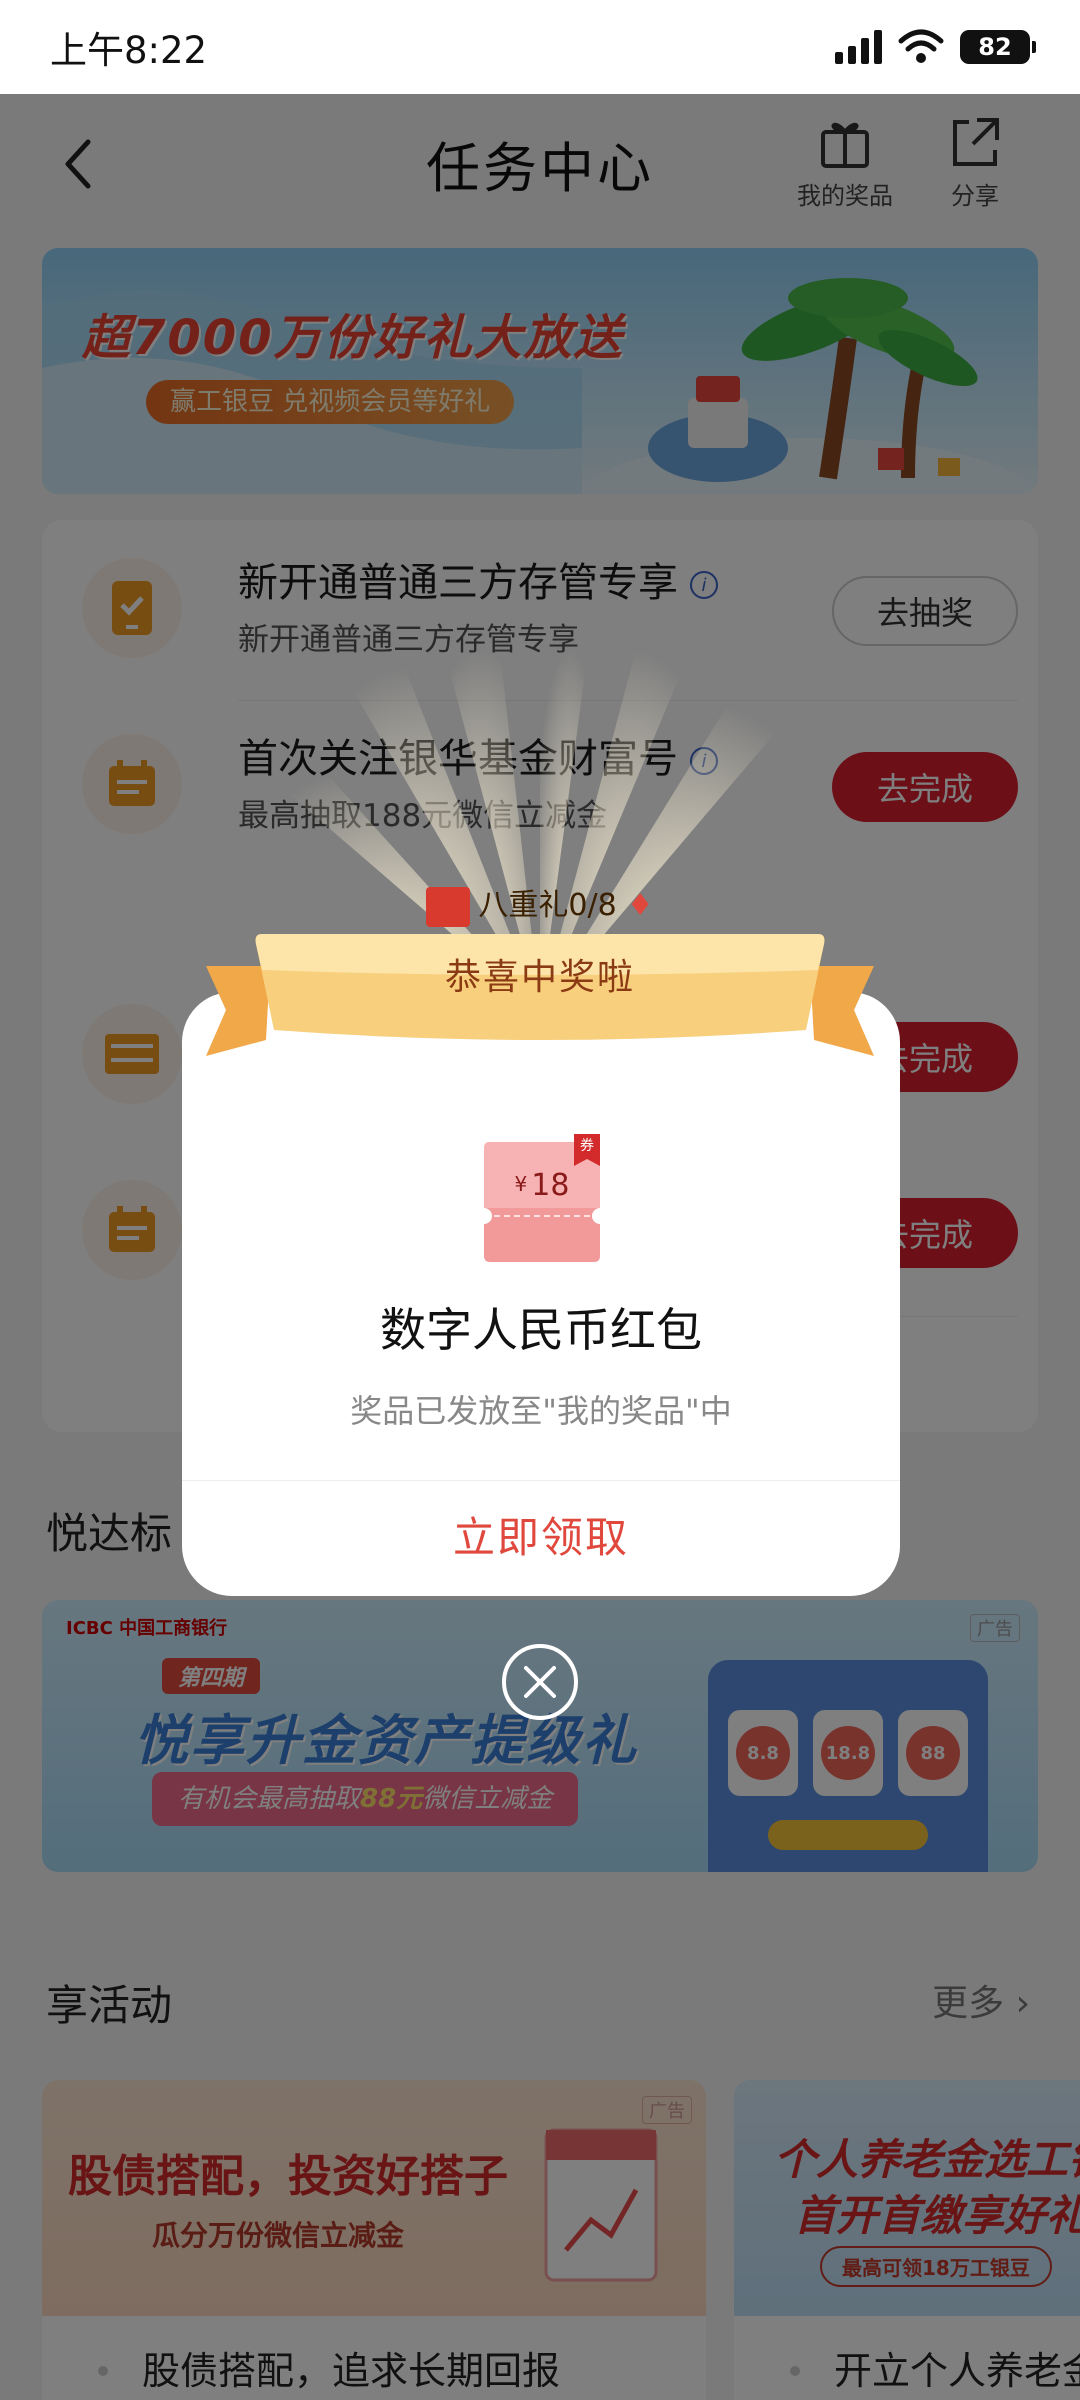 Image resolution: width=1080 pixels, height=2400 pixels. Describe the element at coordinates (995, 47) in the screenshot. I see `battery-level: 82` at that location.